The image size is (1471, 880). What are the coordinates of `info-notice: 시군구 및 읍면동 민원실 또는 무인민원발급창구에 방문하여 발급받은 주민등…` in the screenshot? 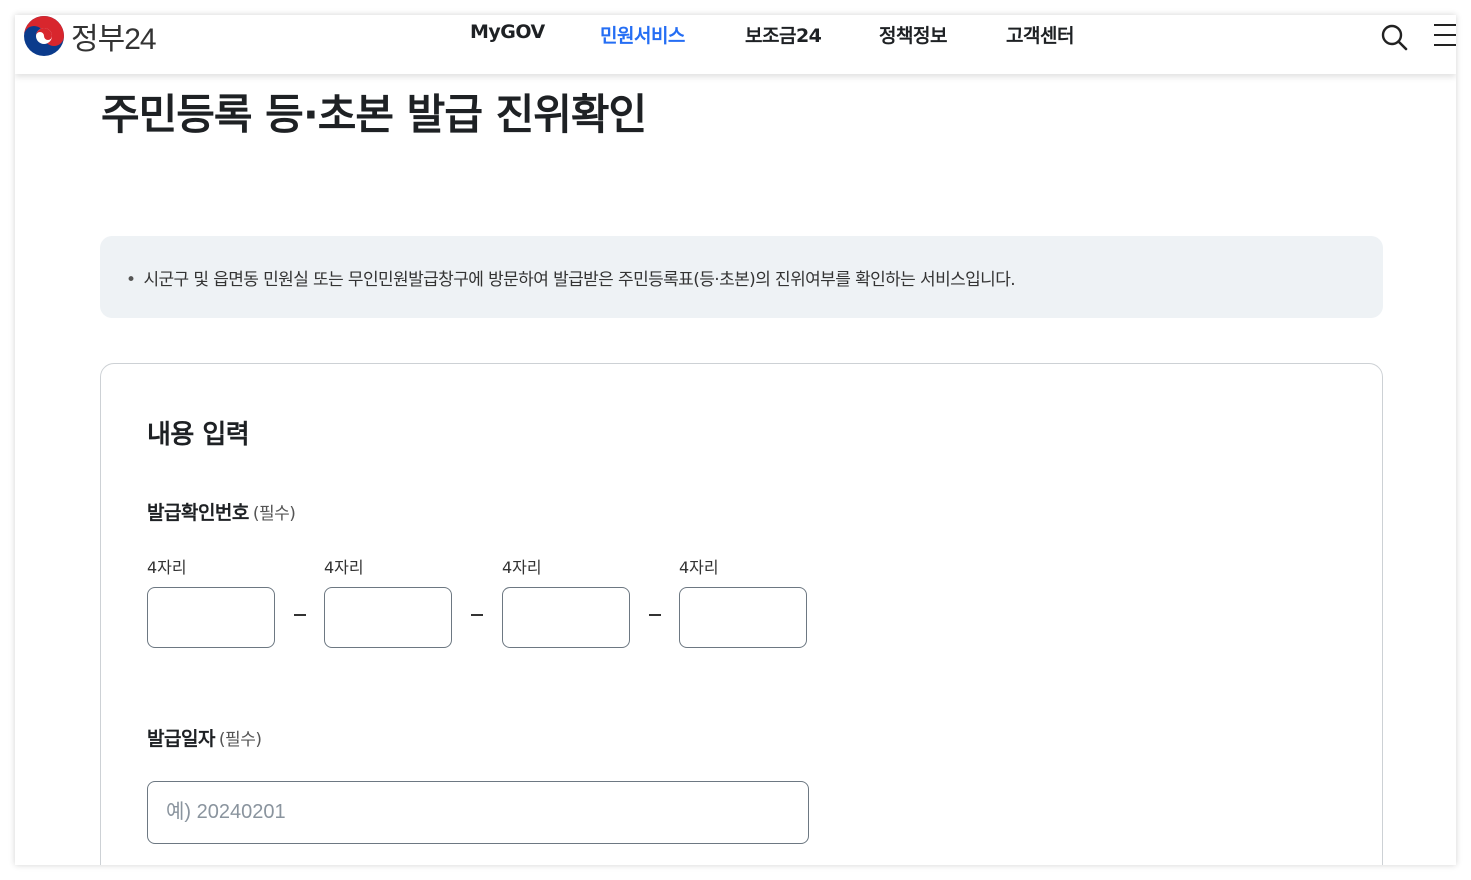 It's located at (741, 277).